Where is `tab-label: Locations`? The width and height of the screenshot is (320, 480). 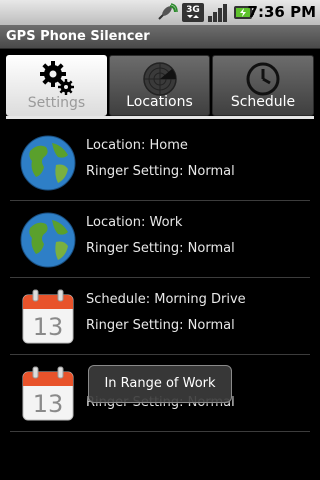 tab-label: Locations is located at coordinates (159, 102).